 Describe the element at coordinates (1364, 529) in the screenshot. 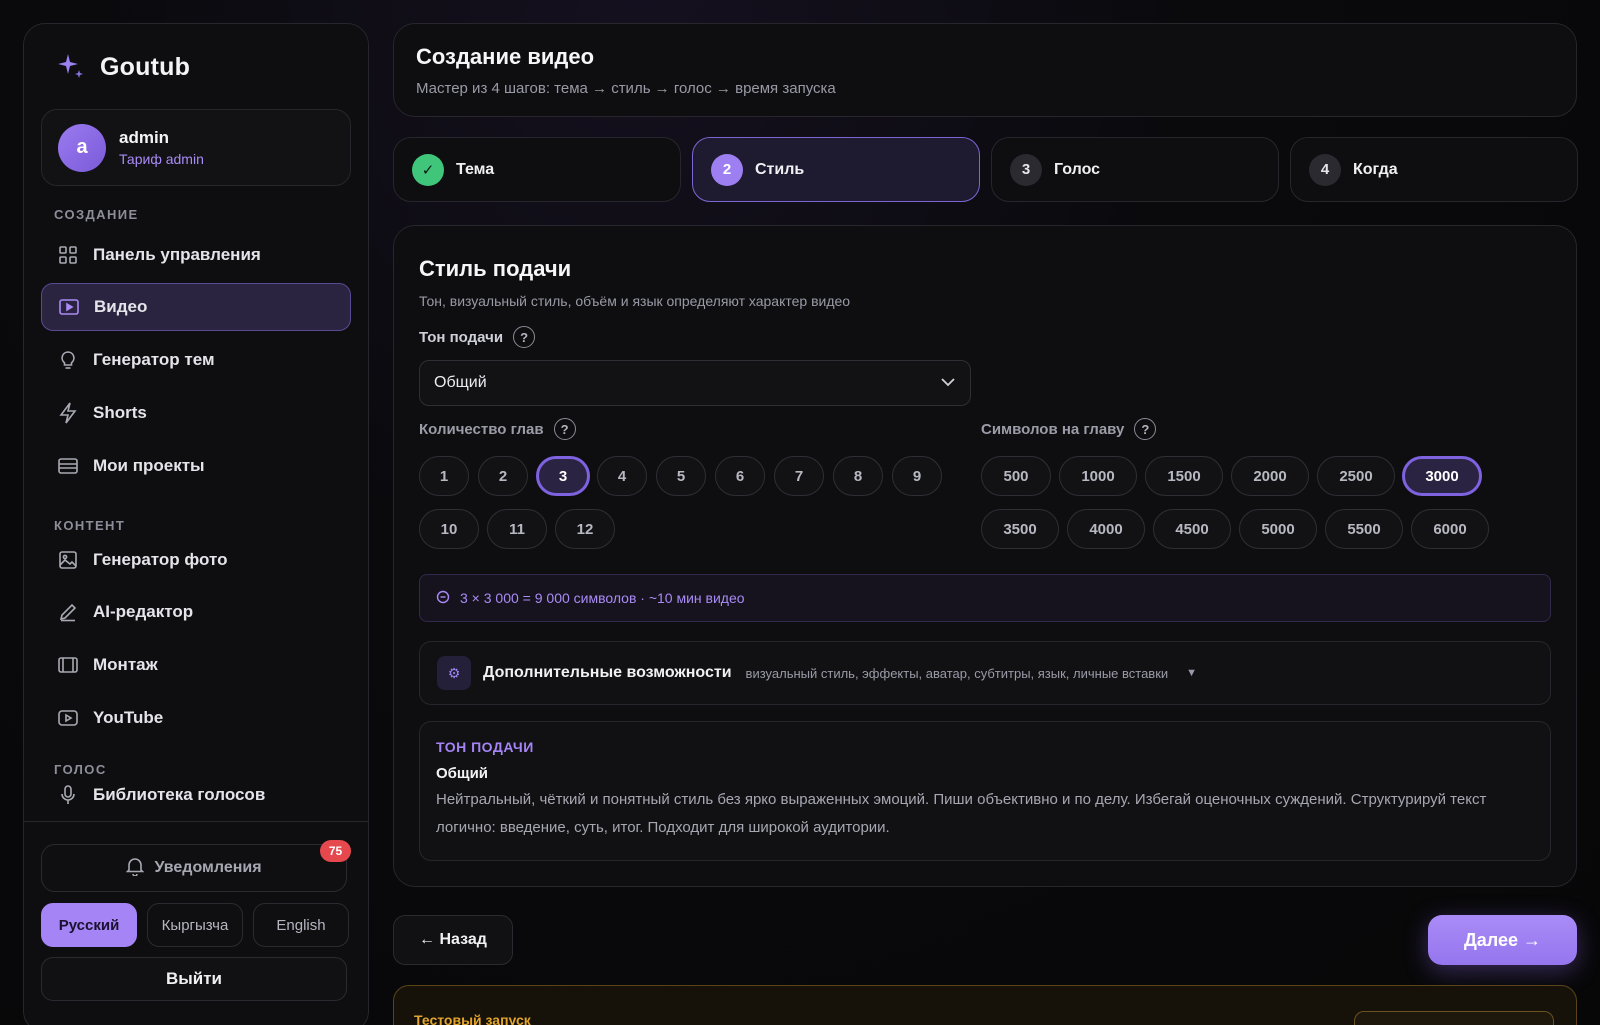

I see `chars-option: 5500` at that location.